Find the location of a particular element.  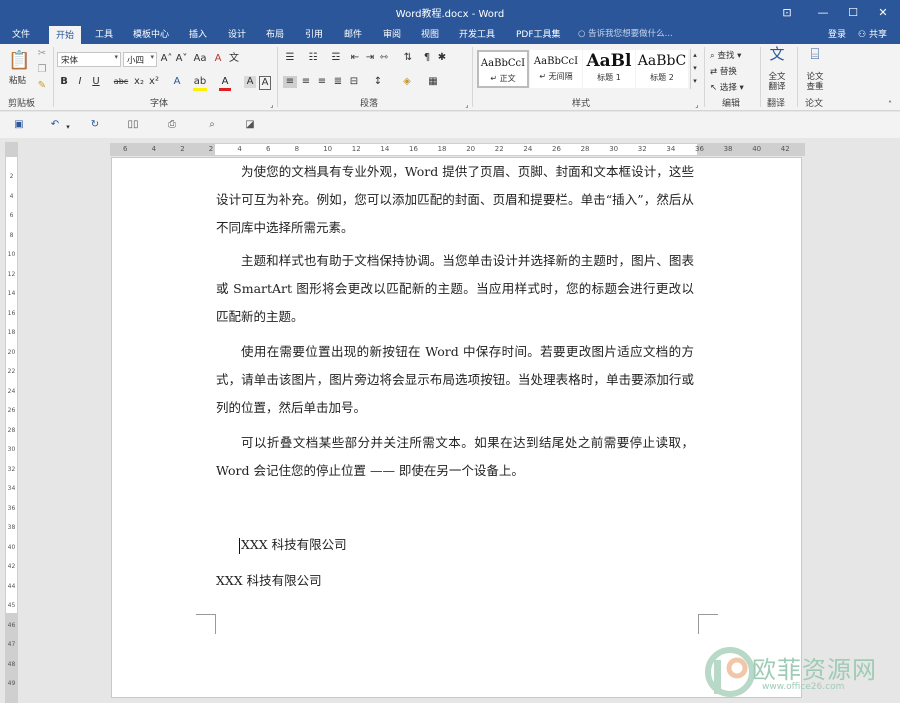

chinese-layout-icon: ⇿ is located at coordinates (384, 58).